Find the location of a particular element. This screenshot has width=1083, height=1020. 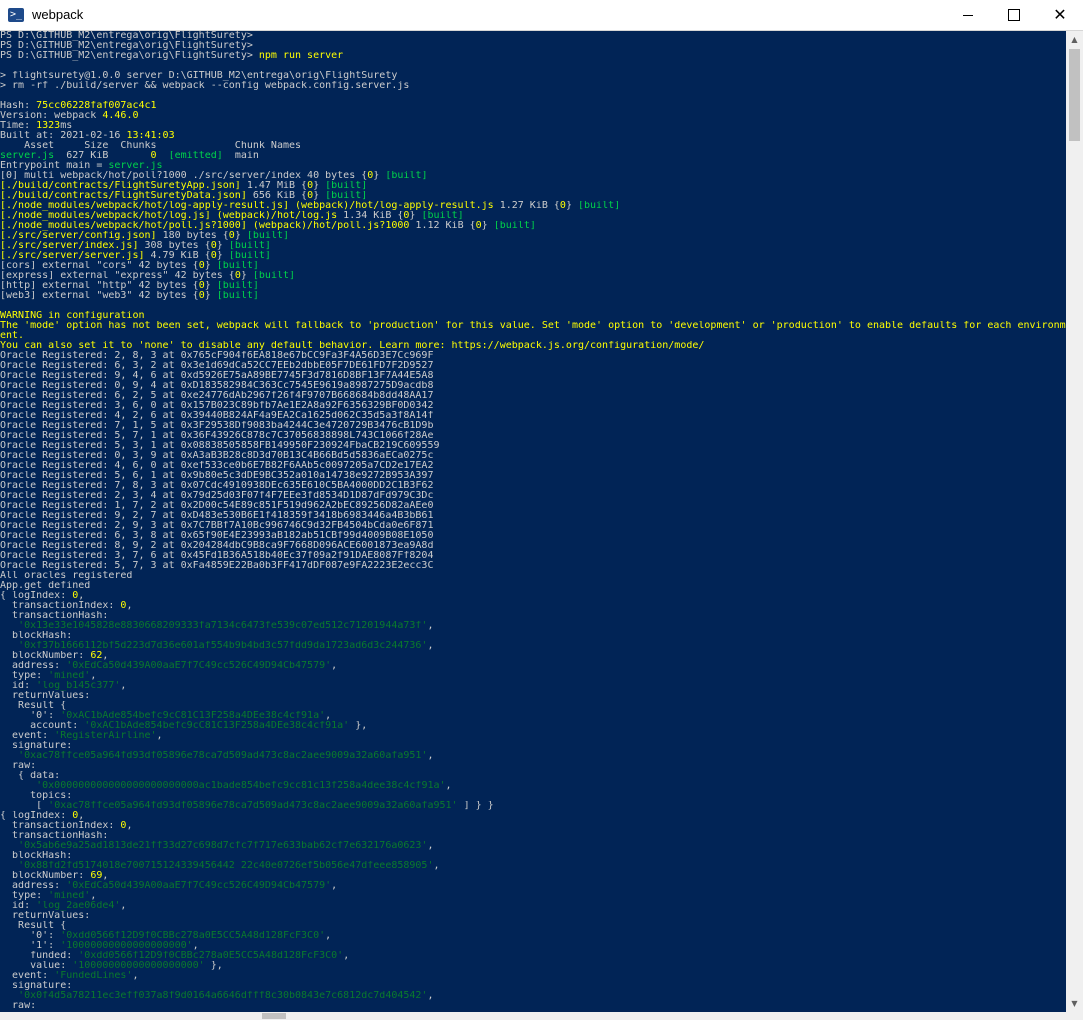

console-line: event: 'RegisterAirline', is located at coordinates (533, 736).